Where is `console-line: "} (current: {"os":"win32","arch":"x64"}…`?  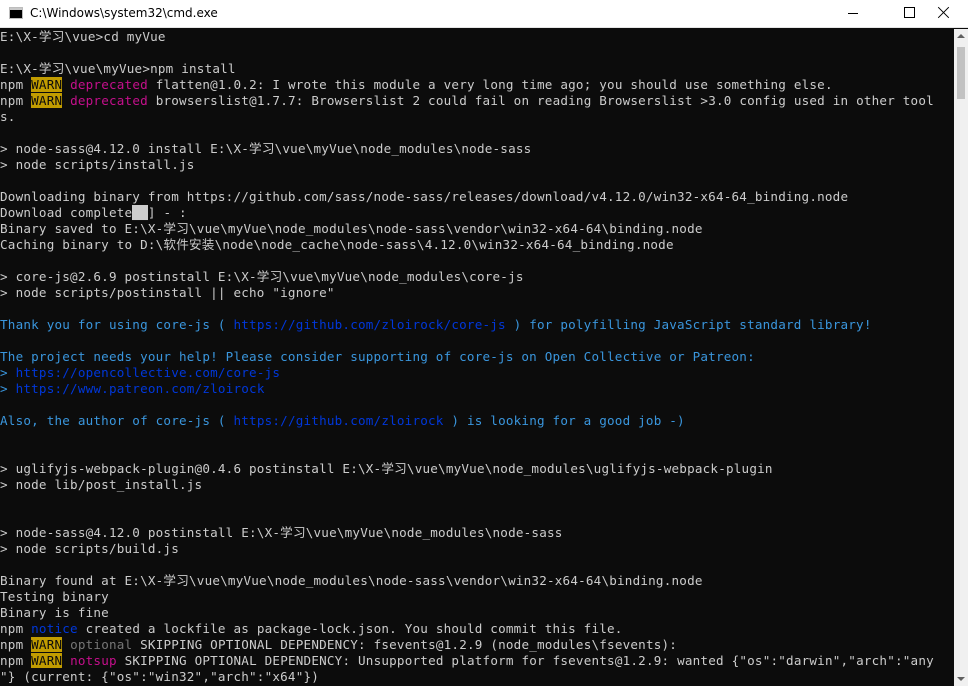 console-line: "} (current: {"os":"win32","arch":"x64"}… is located at coordinates (477, 677).